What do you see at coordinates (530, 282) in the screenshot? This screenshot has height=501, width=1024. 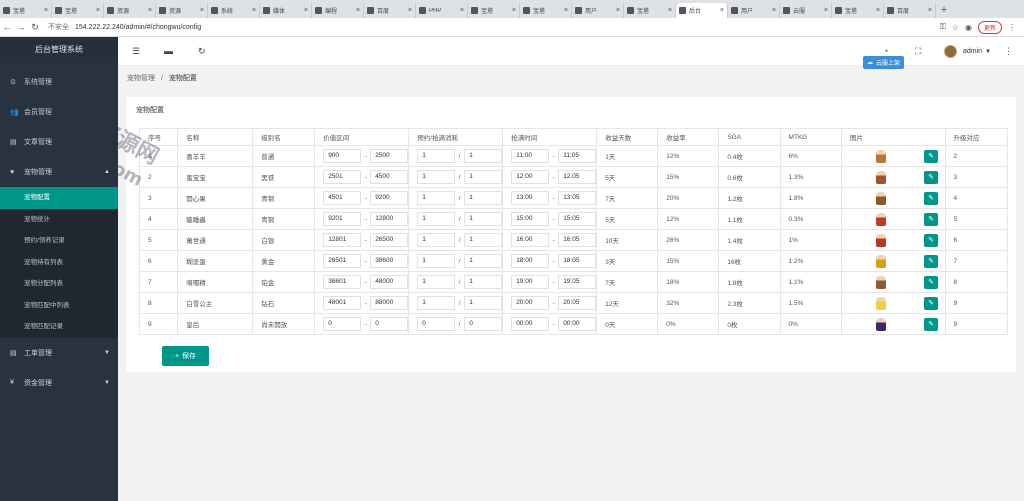 I see `grab-time-min-input: 19:00` at bounding box center [530, 282].